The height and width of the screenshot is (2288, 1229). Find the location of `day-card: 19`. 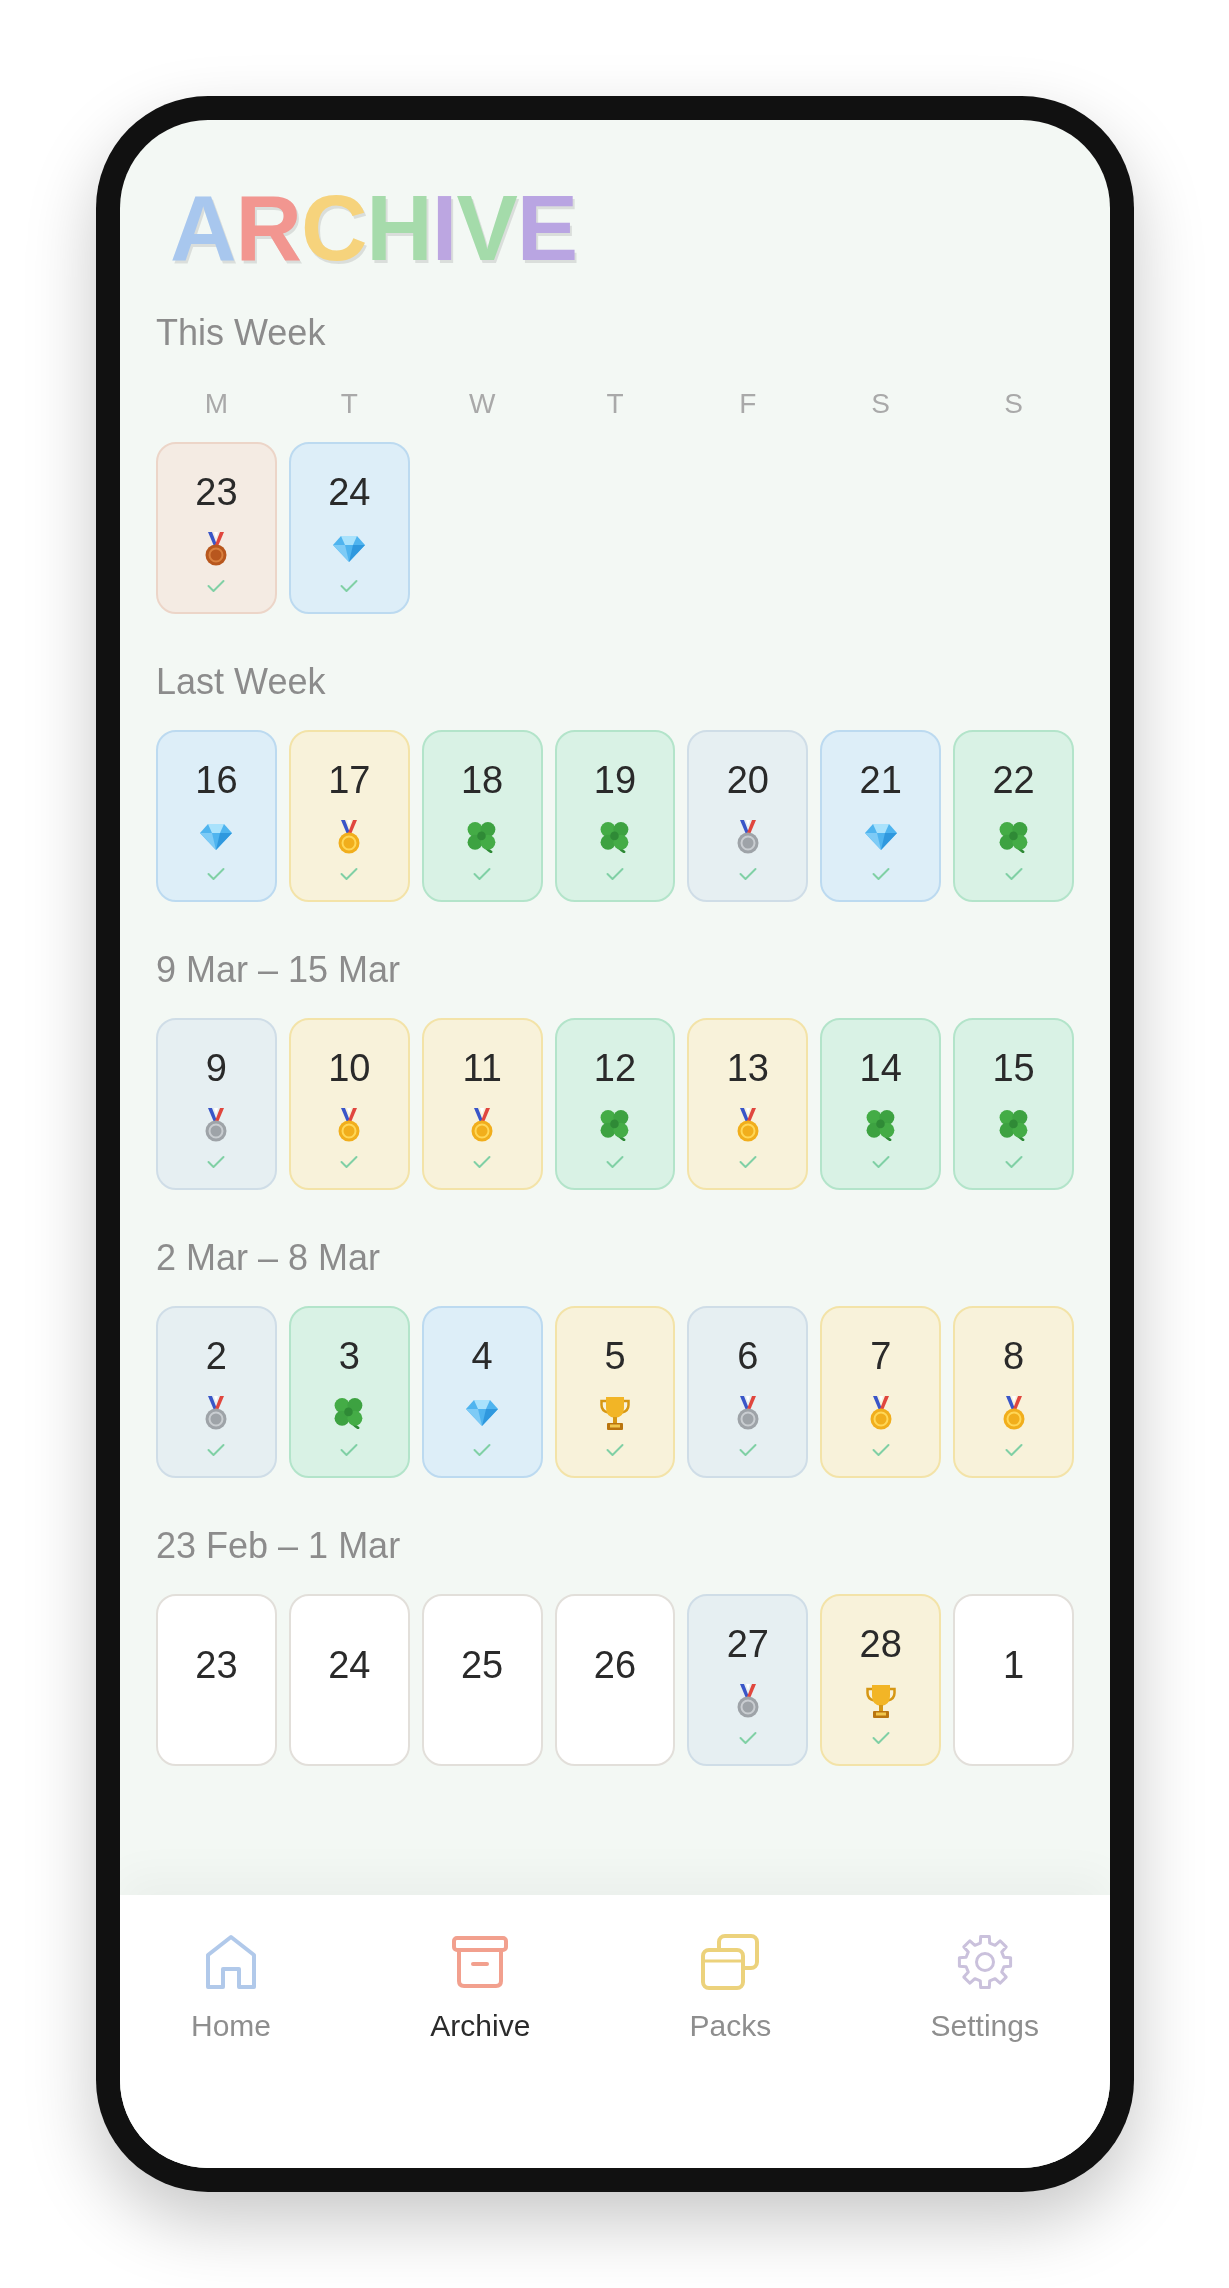

day-card: 19 is located at coordinates (615, 816).